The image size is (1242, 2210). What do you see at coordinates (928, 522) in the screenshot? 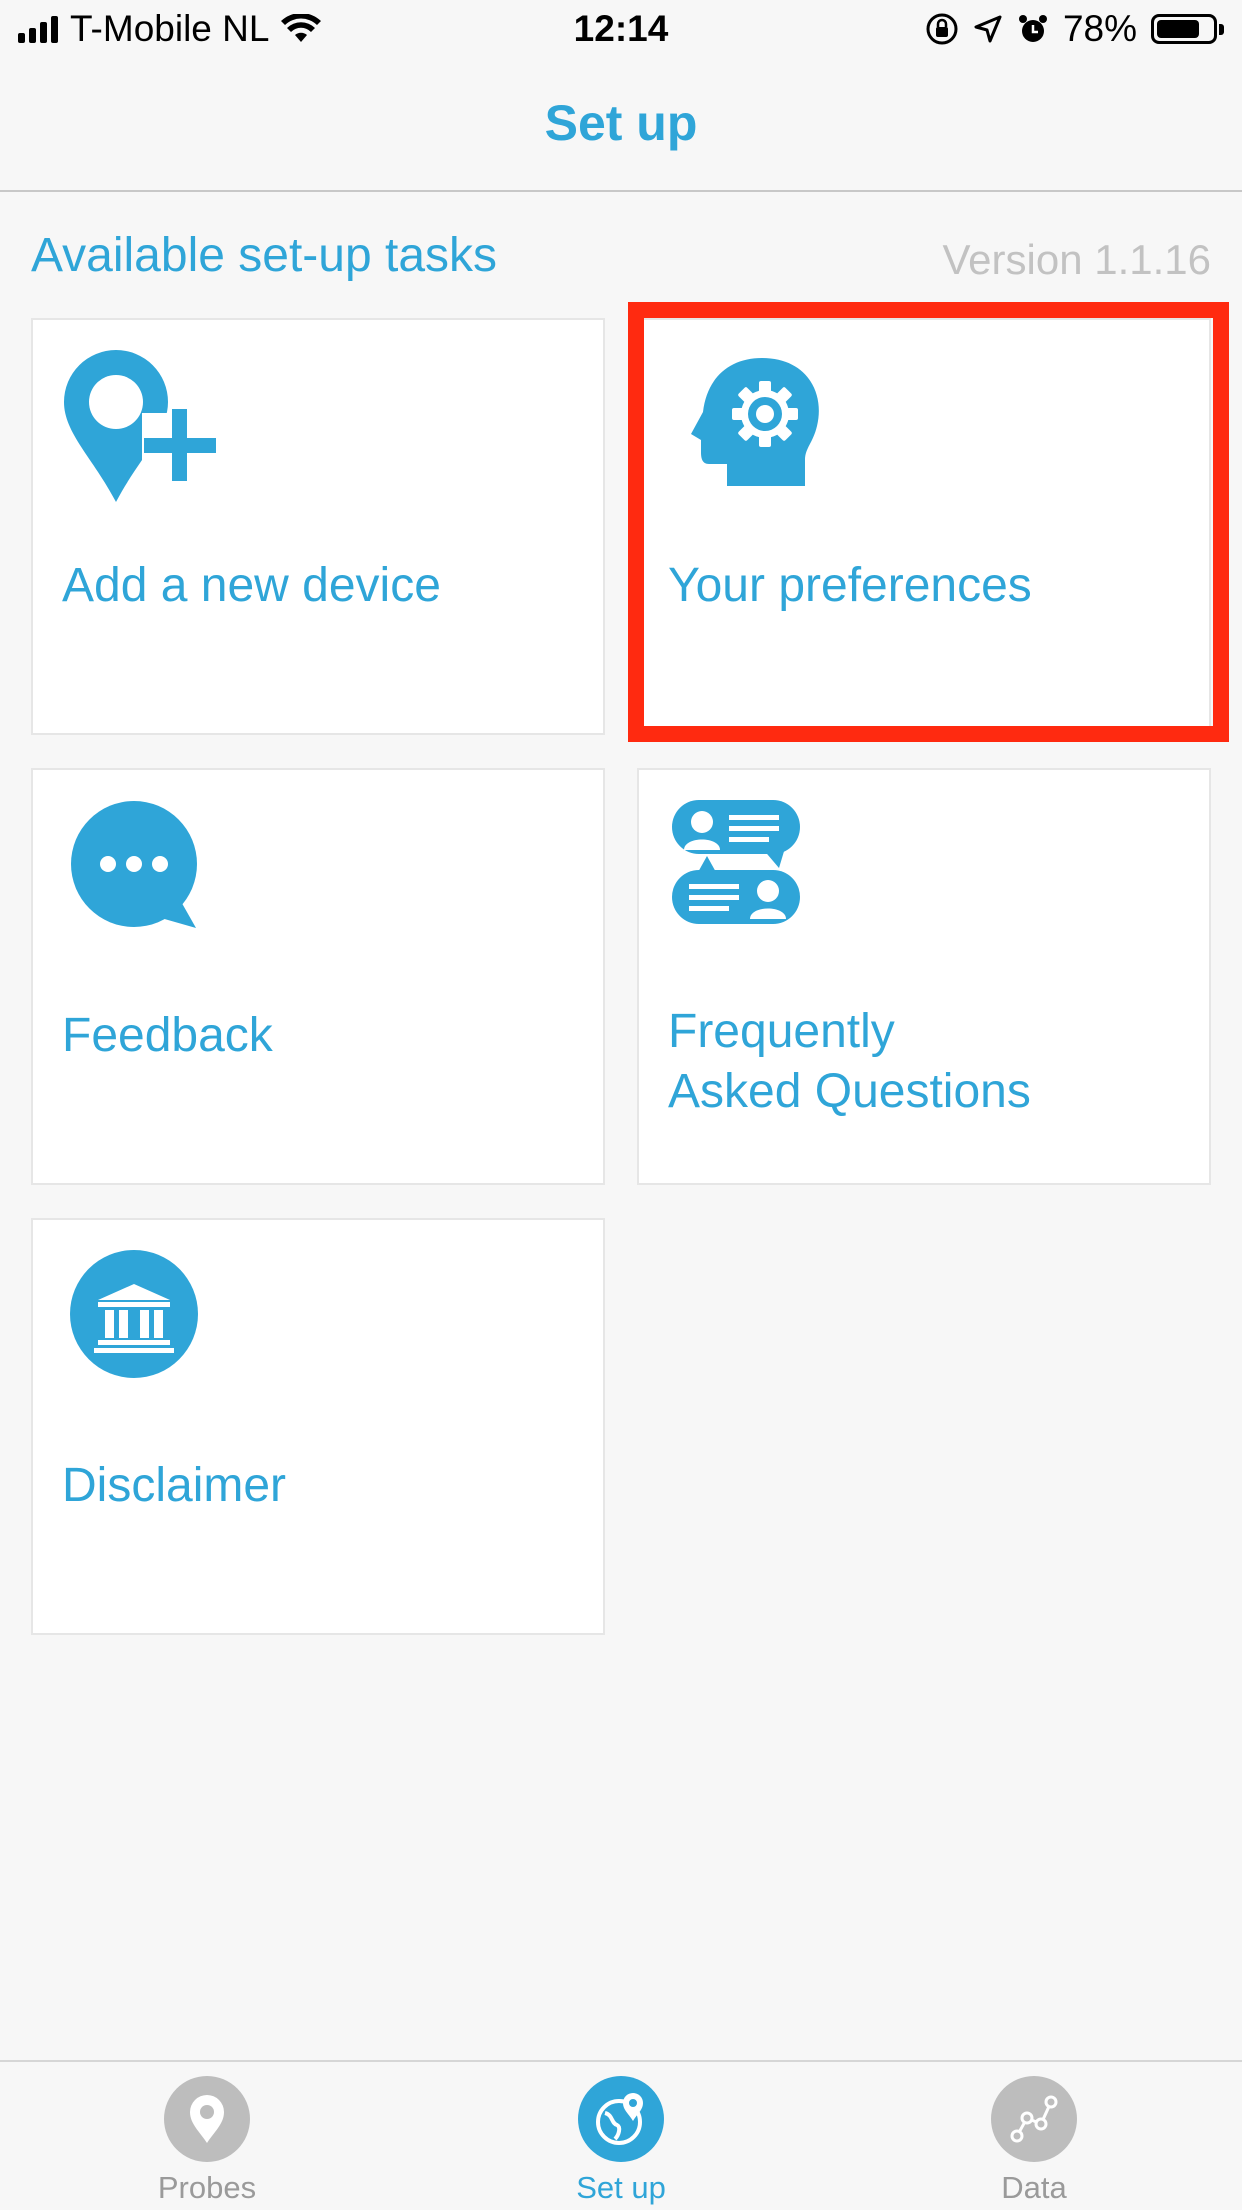
I see `highlight-box` at bounding box center [928, 522].